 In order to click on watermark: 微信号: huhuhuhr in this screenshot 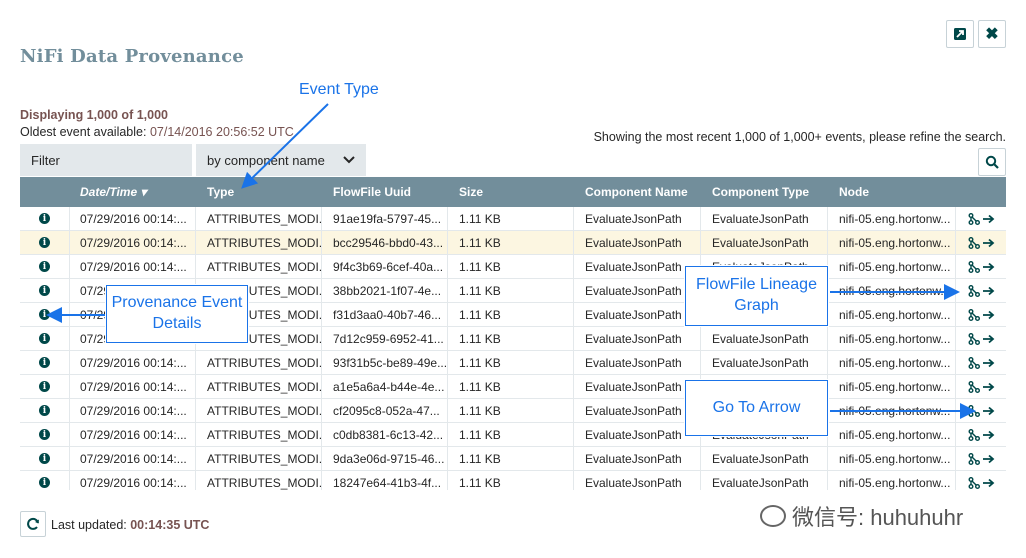, I will do `click(861, 516)`.